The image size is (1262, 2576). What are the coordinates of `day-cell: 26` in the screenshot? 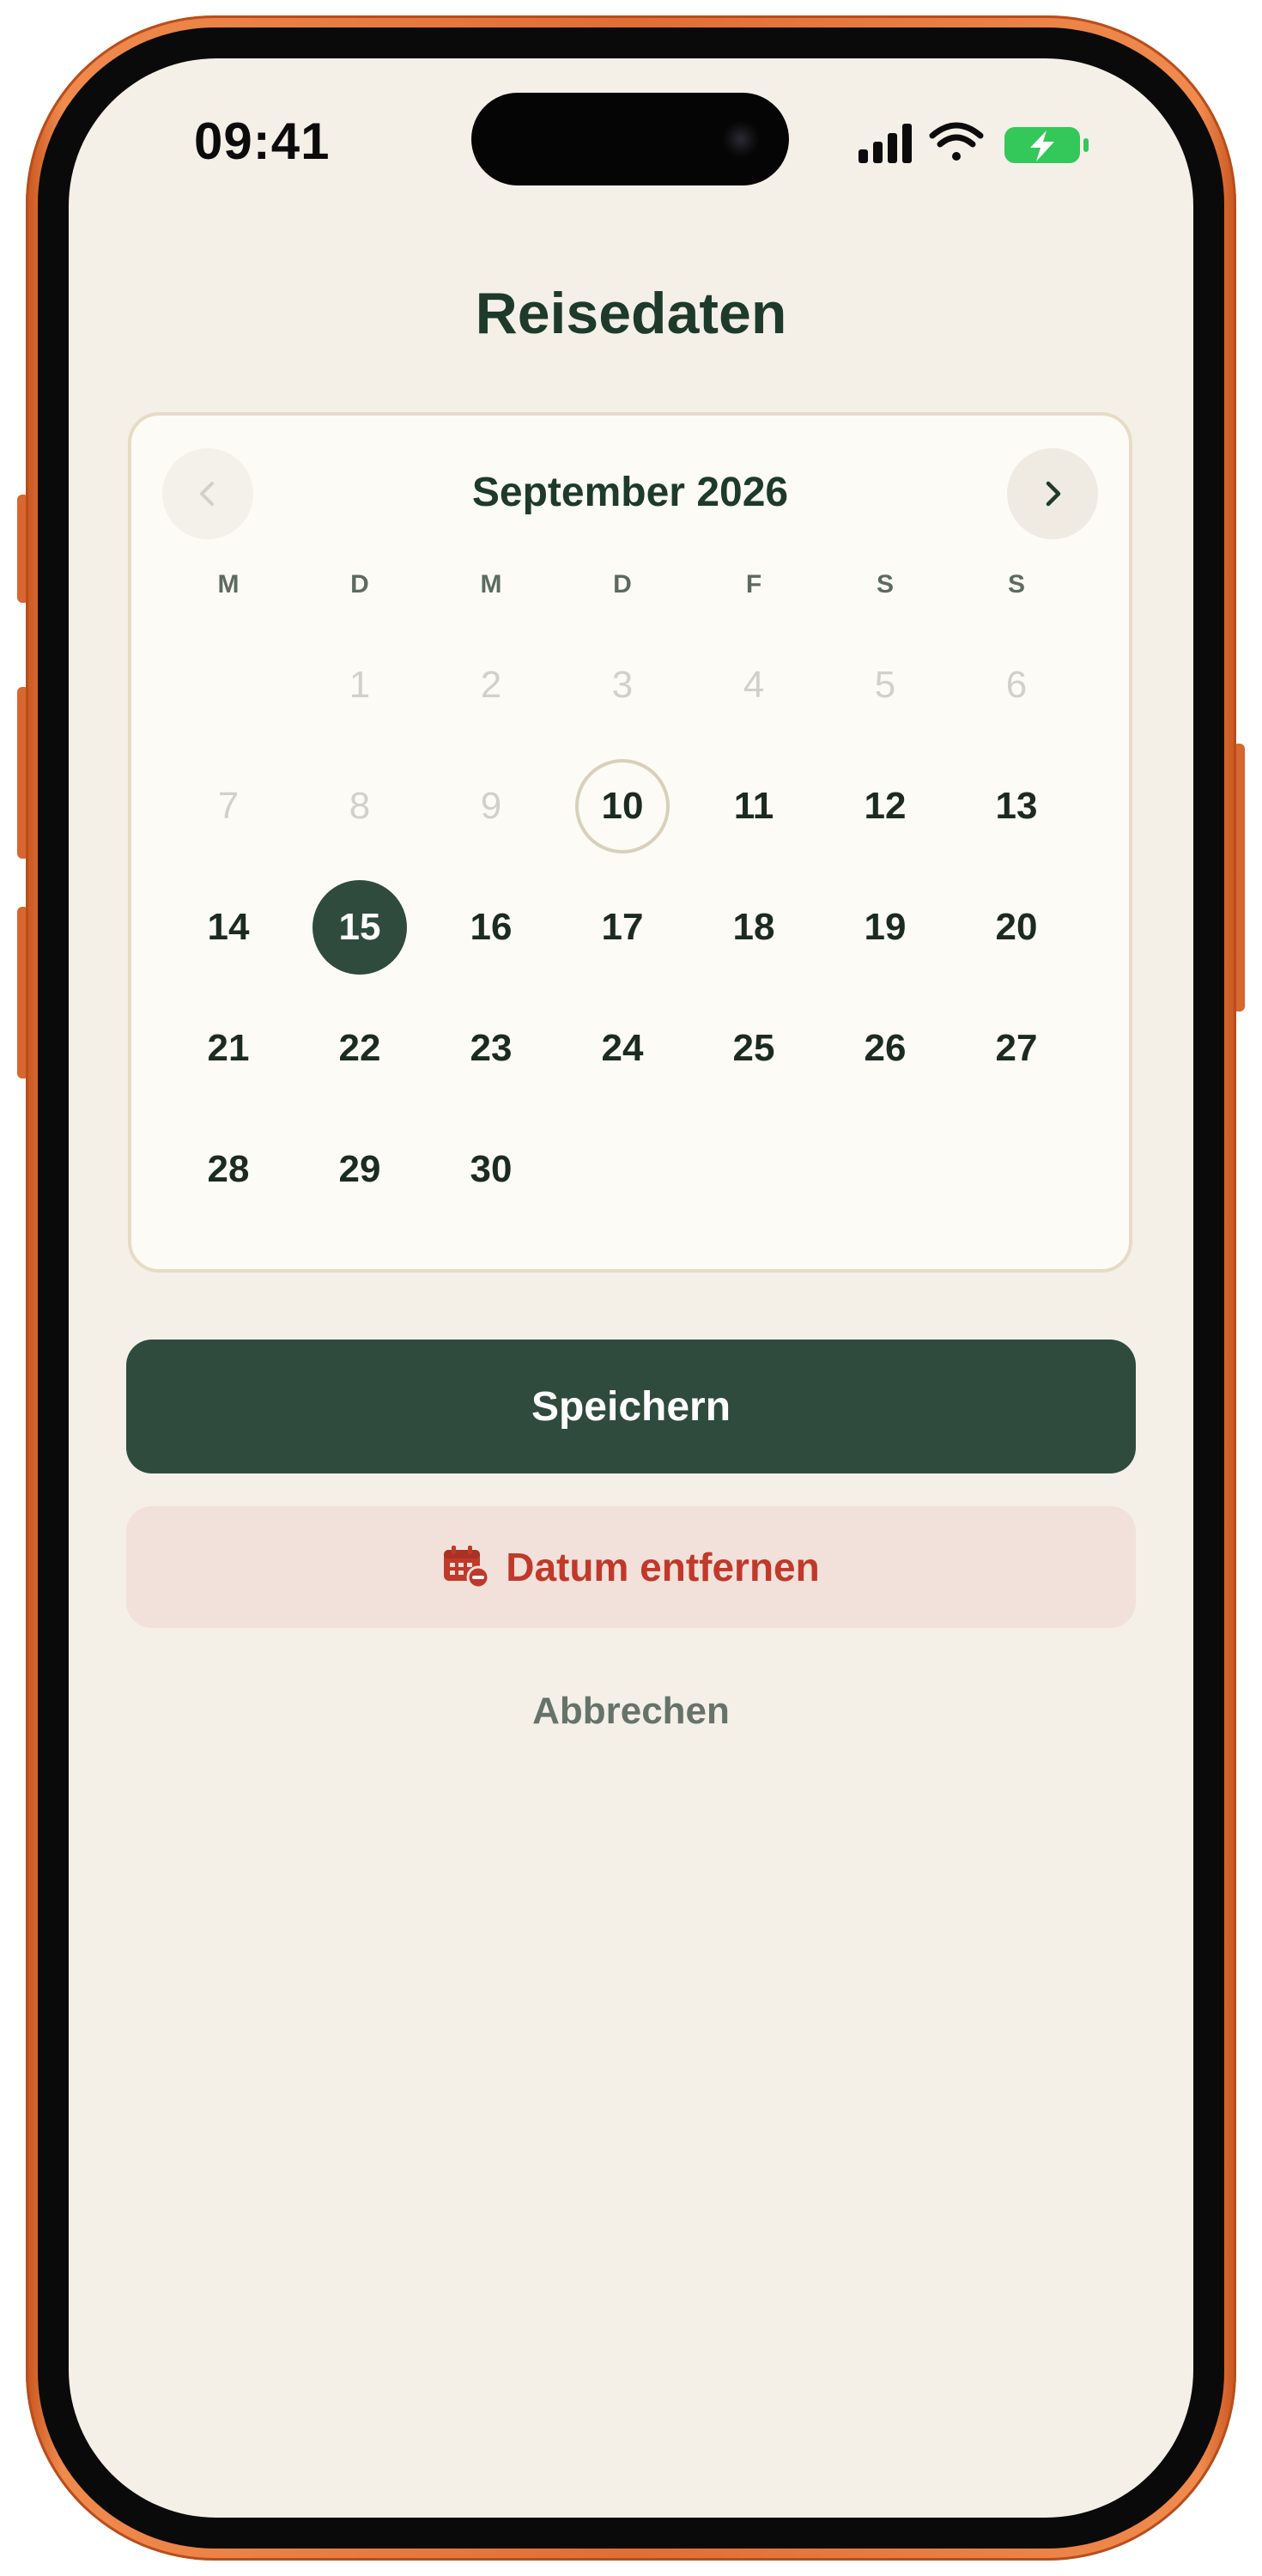 It's located at (885, 1049).